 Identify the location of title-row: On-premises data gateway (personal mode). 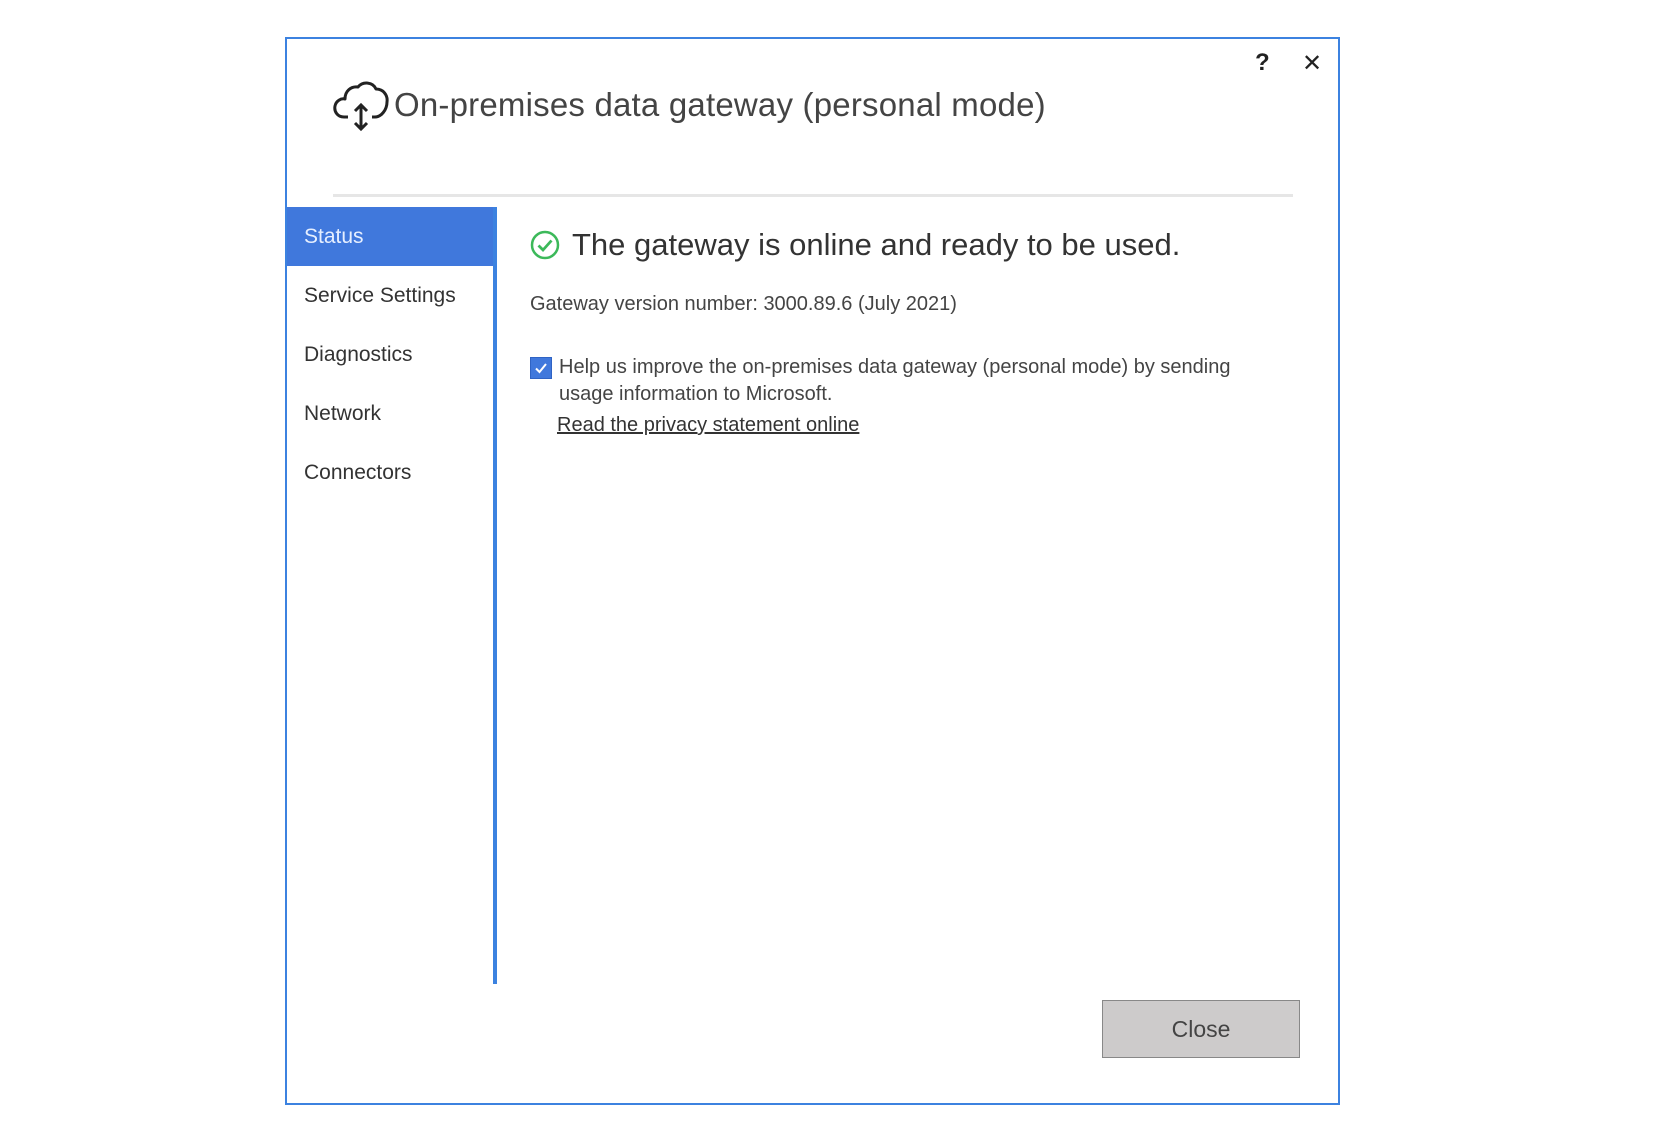
(689, 105).